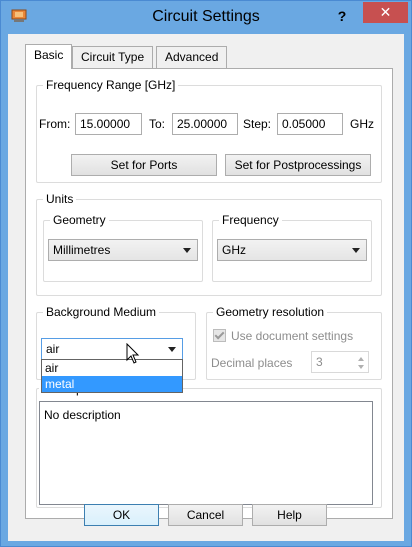  What do you see at coordinates (53, 349) in the screenshot?
I see `background-medium-value: air` at bounding box center [53, 349].